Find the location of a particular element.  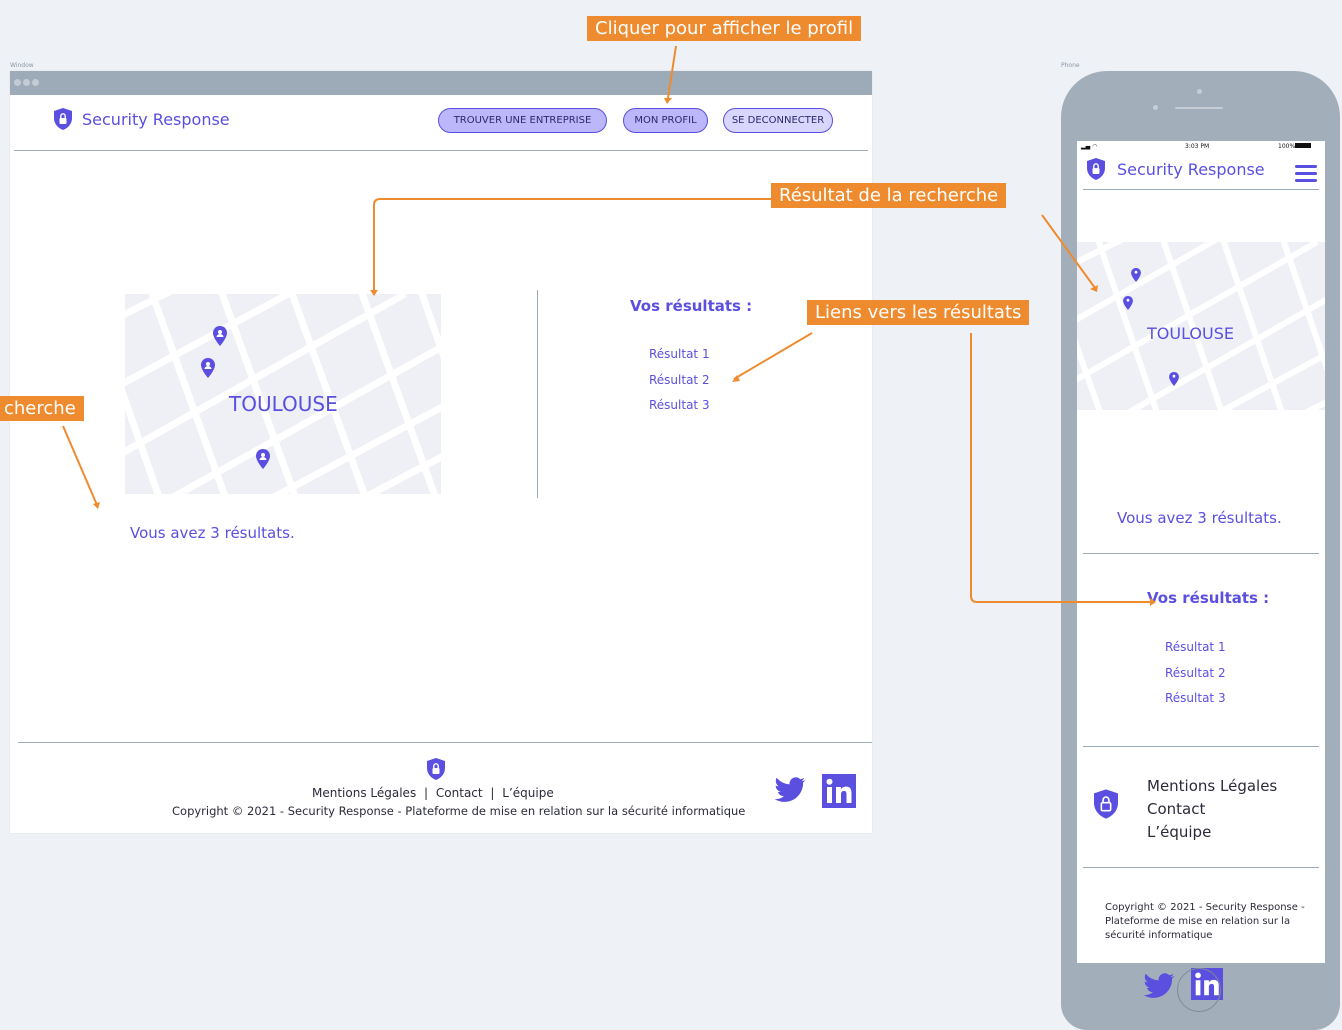

search-result-map: TOULOUSE is located at coordinates (283, 394).